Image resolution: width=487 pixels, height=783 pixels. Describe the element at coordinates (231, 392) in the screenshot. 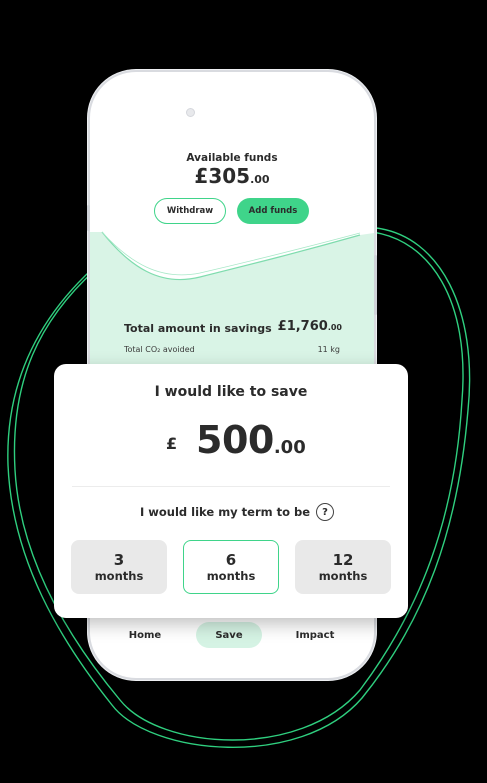

I see `save-card-title: I would like to save` at that location.